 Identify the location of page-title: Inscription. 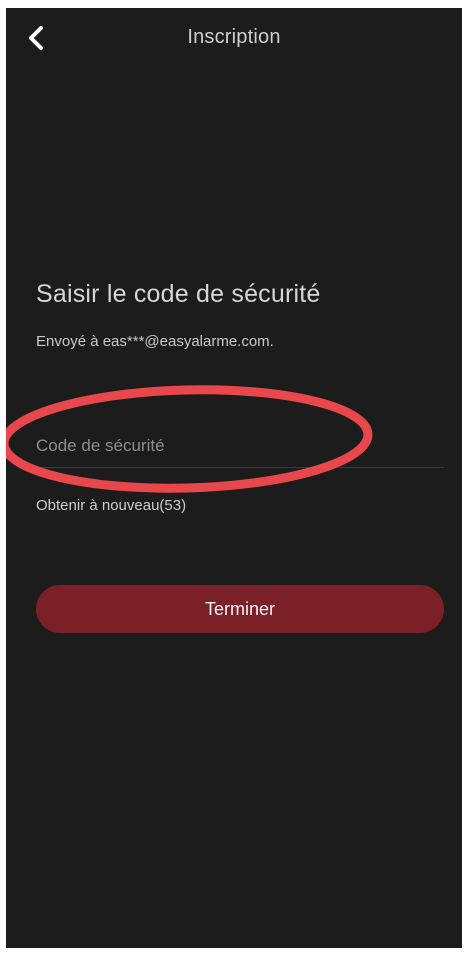
(234, 37).